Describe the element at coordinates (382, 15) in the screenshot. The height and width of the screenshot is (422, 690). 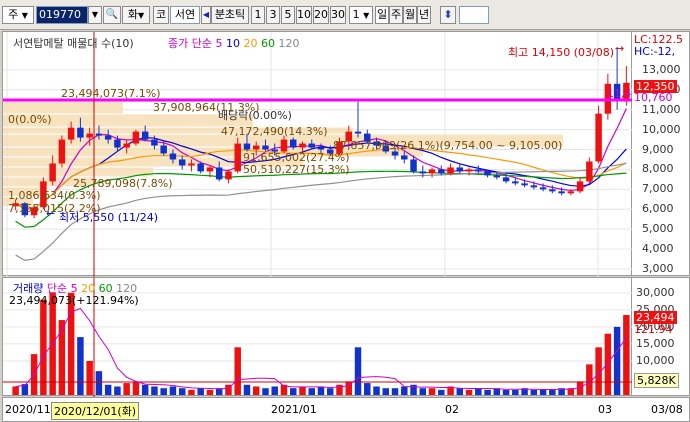
I see `tab-day: 일` at that location.